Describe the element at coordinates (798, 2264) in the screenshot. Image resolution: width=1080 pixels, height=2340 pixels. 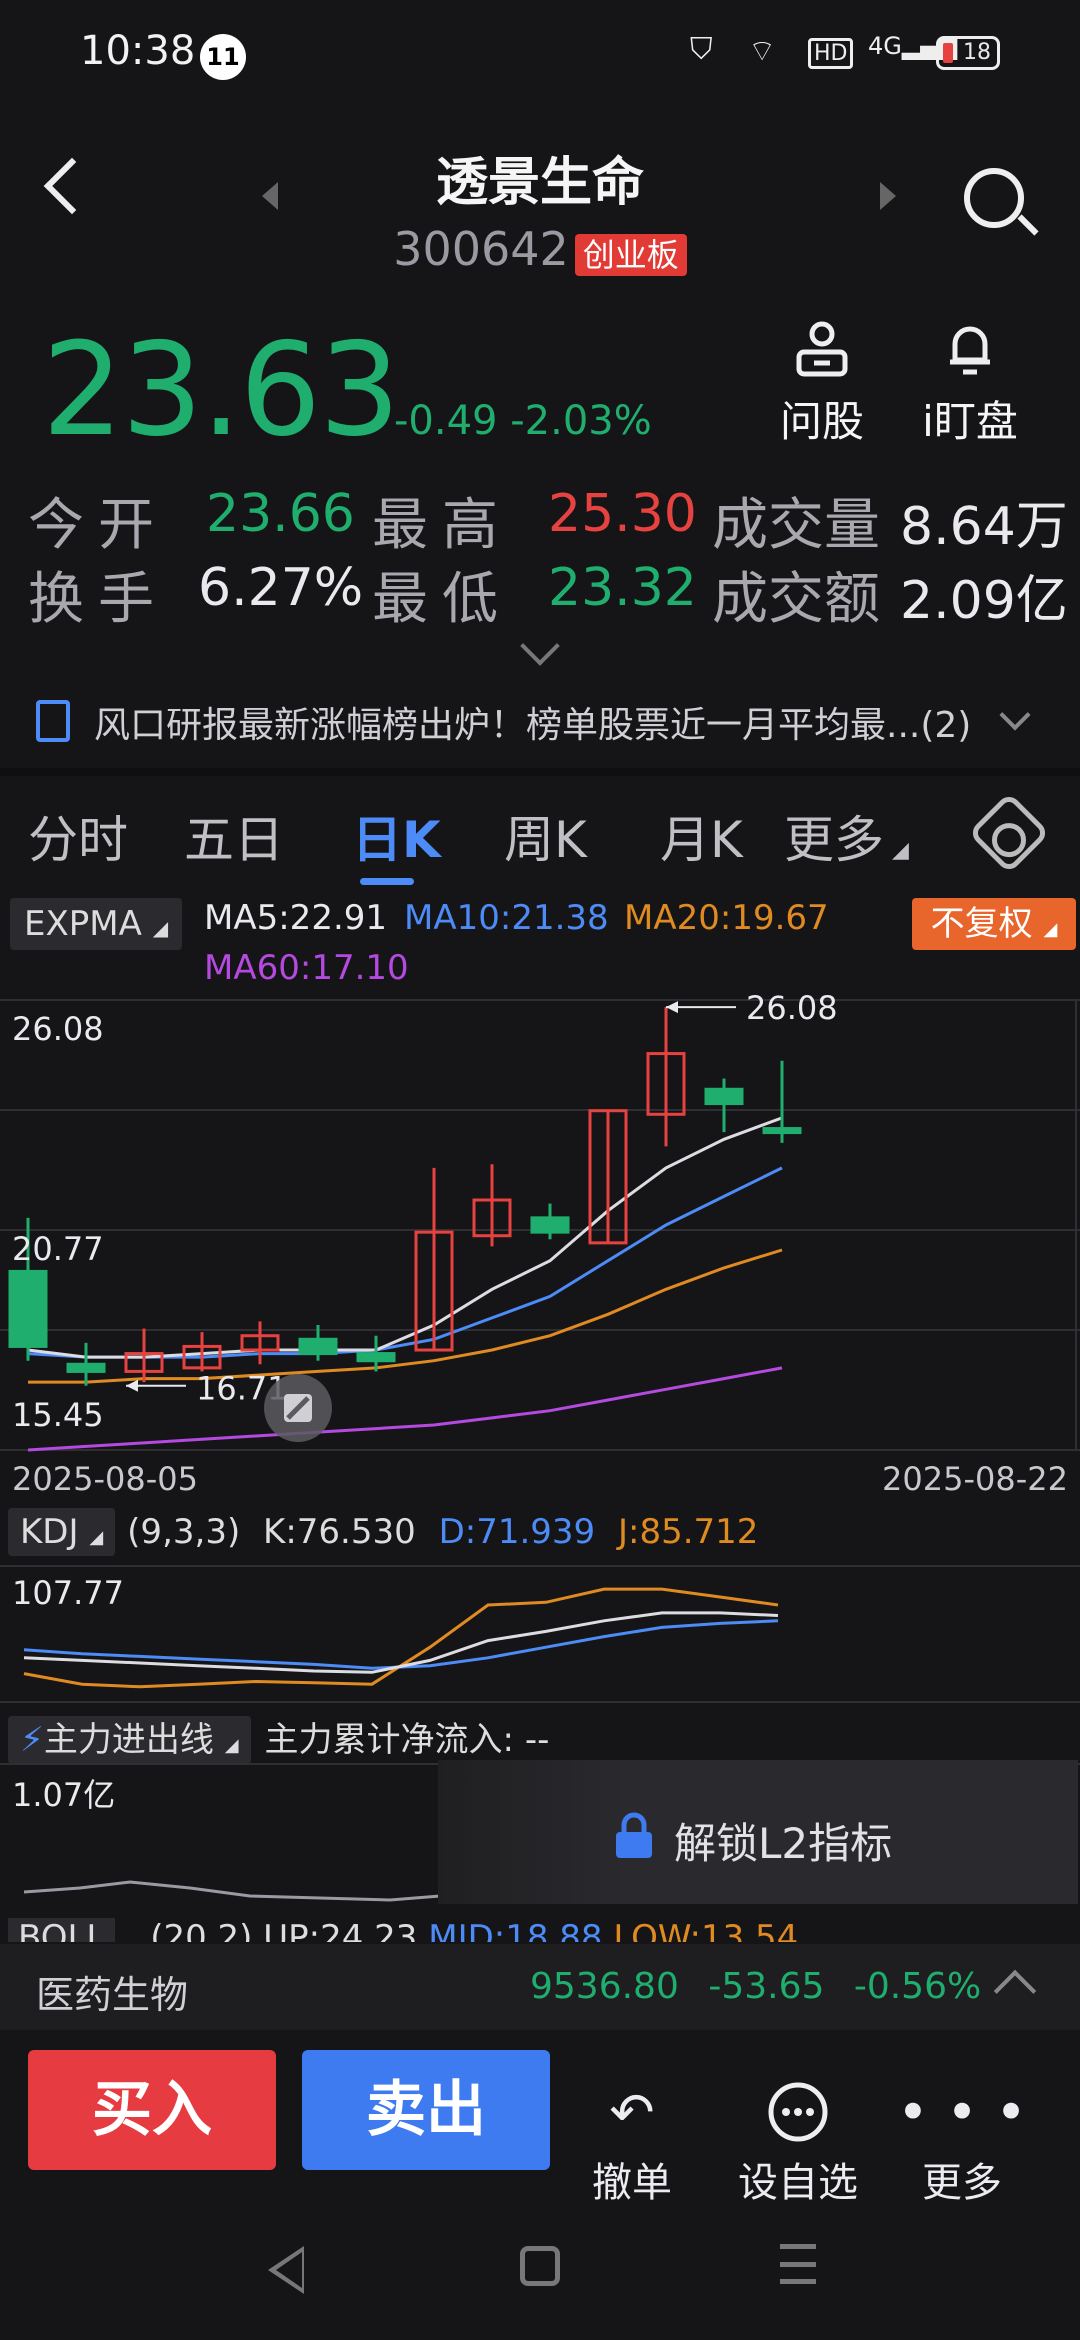
I see `nav-recents-icon` at that location.